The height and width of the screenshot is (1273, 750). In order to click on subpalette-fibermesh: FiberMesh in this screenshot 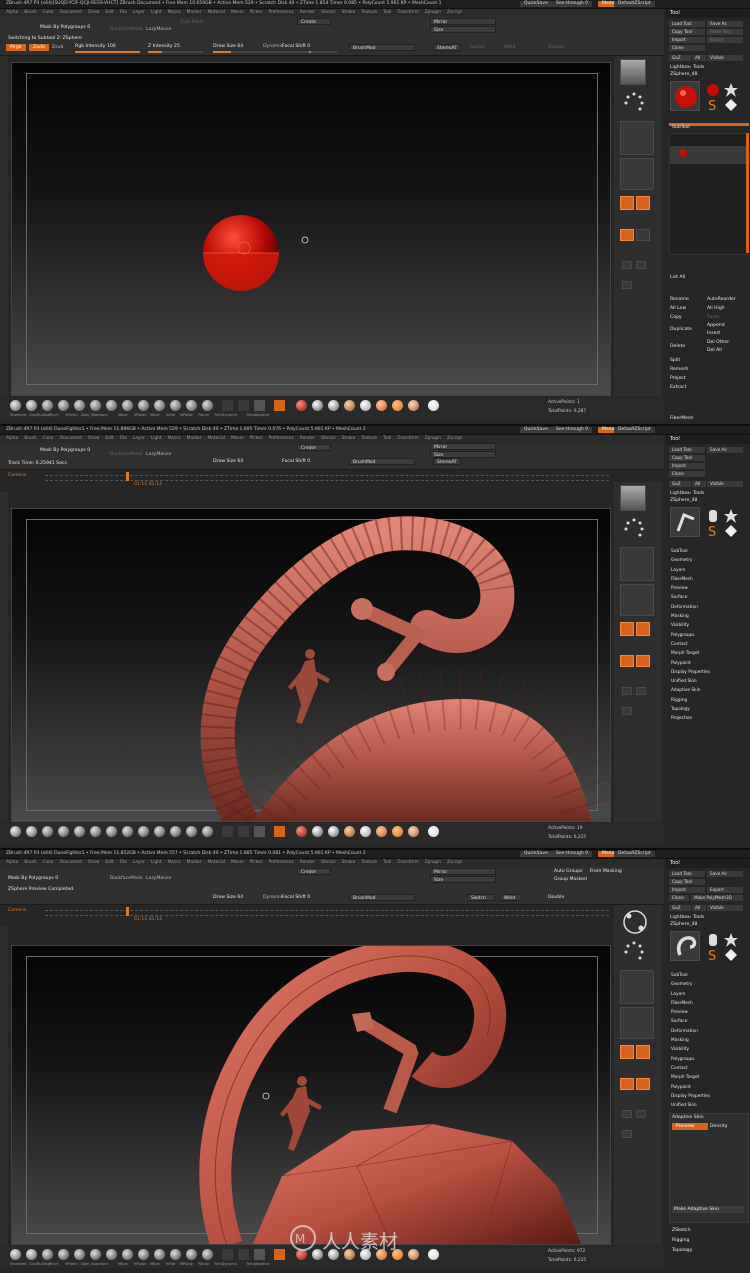, I will do `click(690, 1003)`.